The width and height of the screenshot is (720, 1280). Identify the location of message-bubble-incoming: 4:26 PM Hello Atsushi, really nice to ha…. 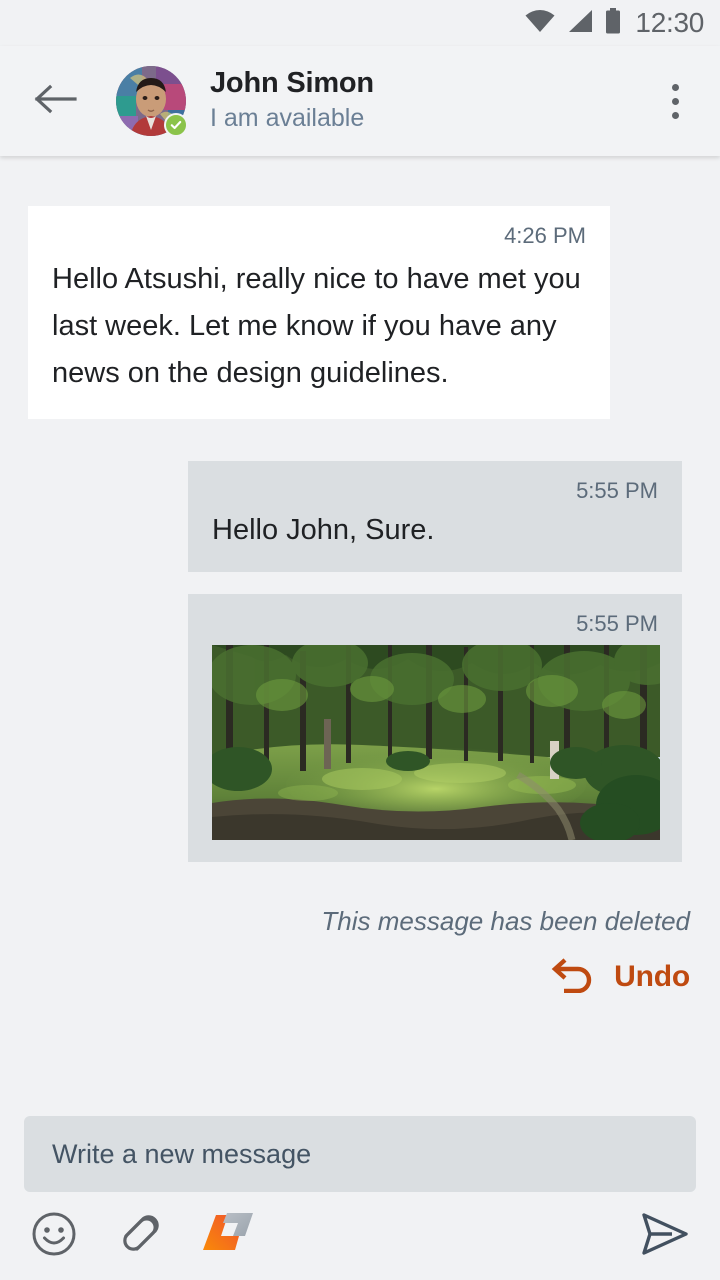
(319, 313).